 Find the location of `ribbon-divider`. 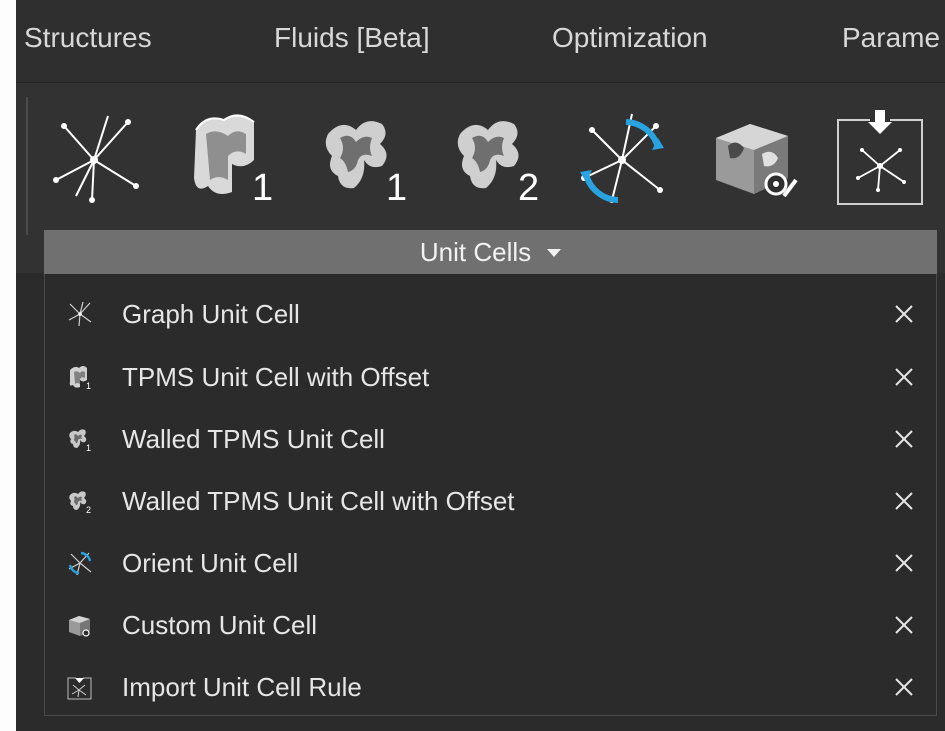

ribbon-divider is located at coordinates (27, 166).